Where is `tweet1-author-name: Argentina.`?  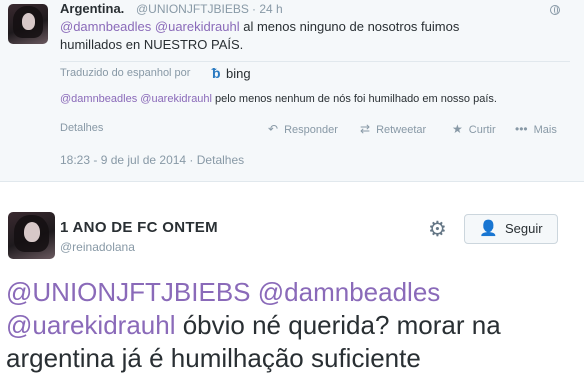 tweet1-author-name: Argentina. is located at coordinates (92, 8).